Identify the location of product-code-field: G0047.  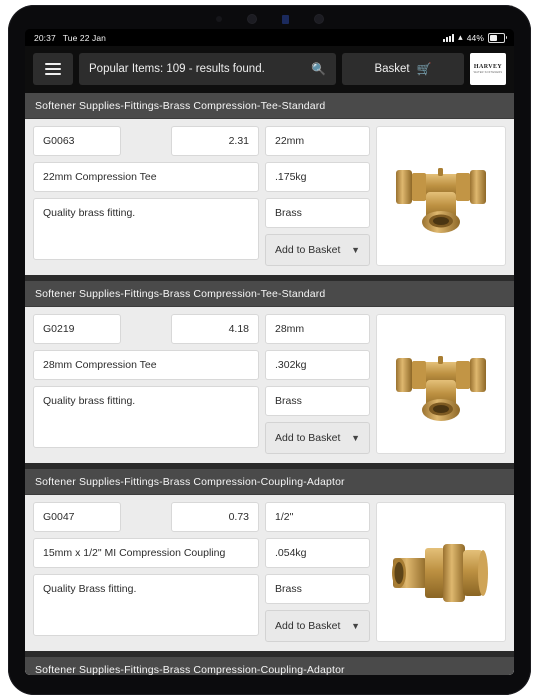
(77, 517).